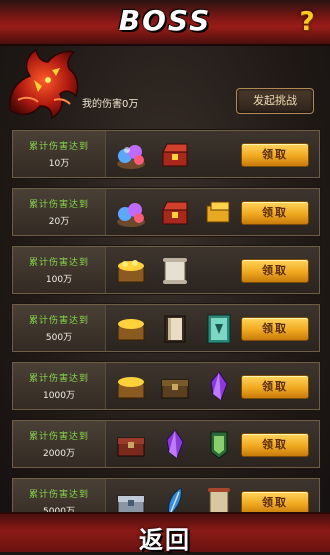  I want to click on requirement-amount: 20万, so click(59, 222).